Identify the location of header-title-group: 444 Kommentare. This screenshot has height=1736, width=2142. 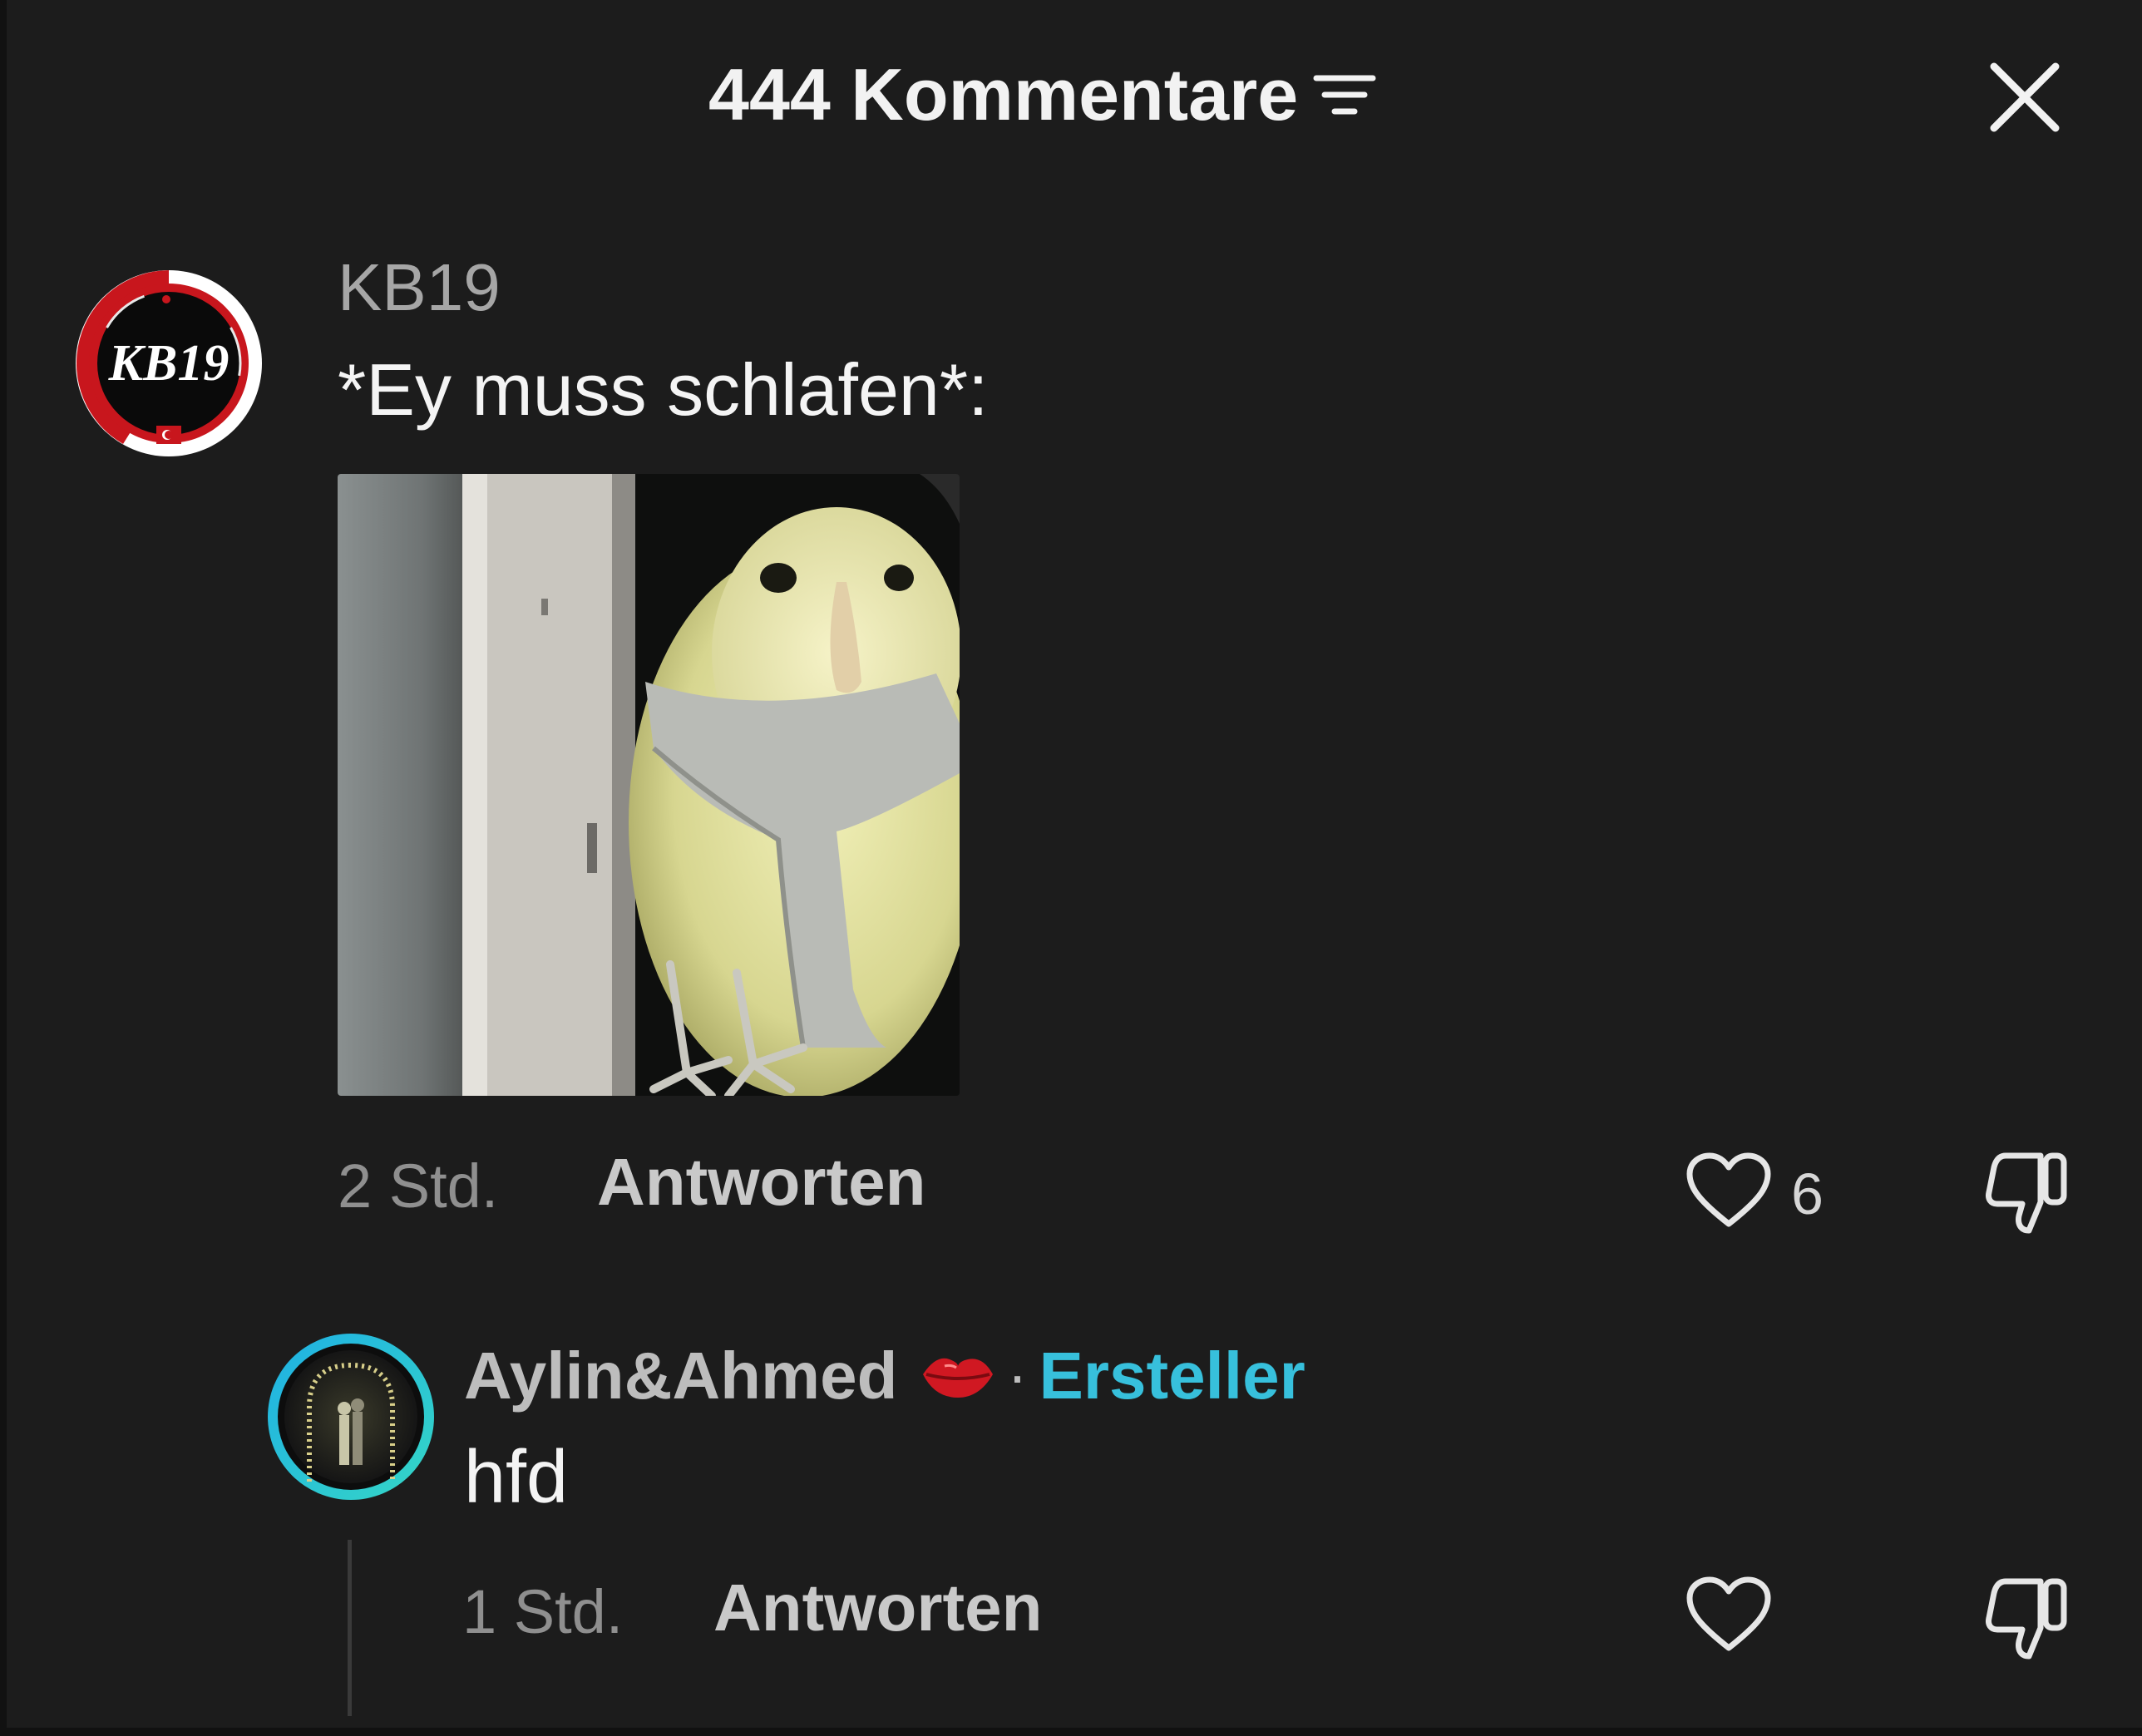
(1042, 94).